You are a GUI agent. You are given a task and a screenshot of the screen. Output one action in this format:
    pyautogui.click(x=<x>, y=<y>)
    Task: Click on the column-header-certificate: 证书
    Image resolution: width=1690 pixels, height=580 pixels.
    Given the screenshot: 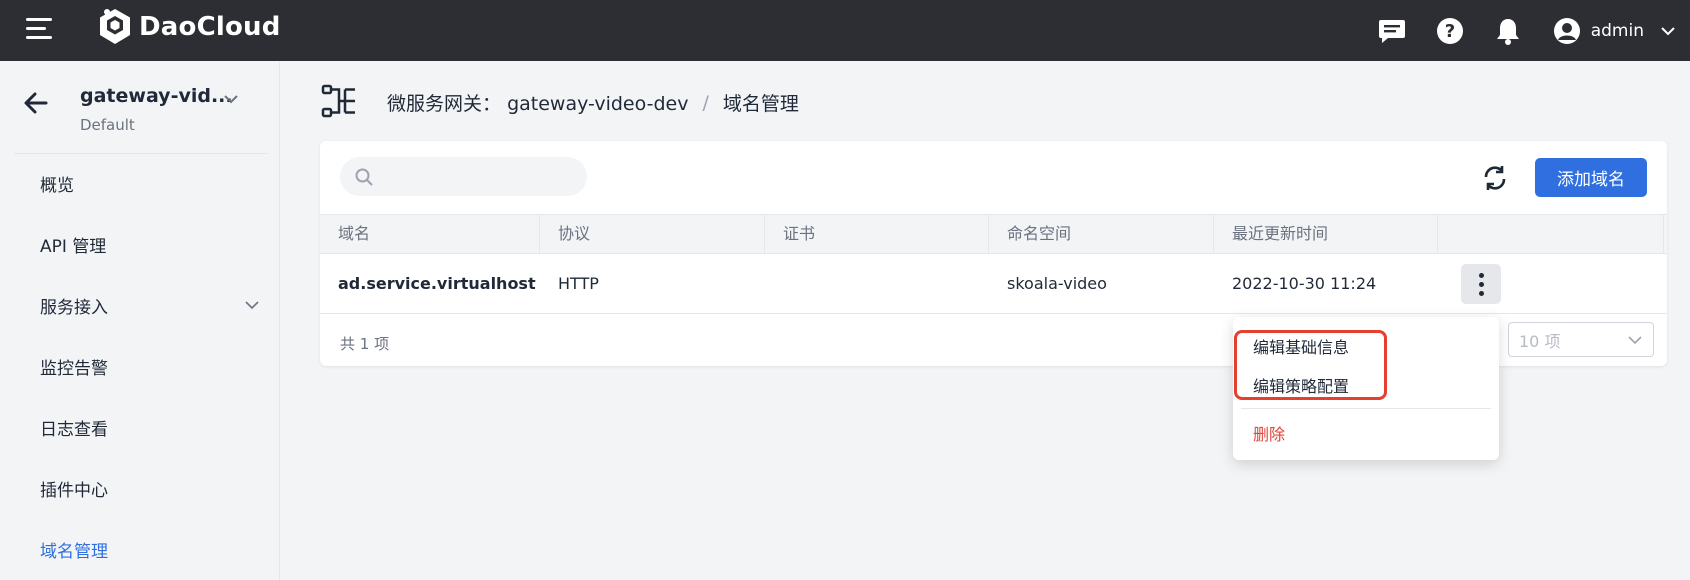 What is the action you would take?
    pyautogui.click(x=877, y=234)
    